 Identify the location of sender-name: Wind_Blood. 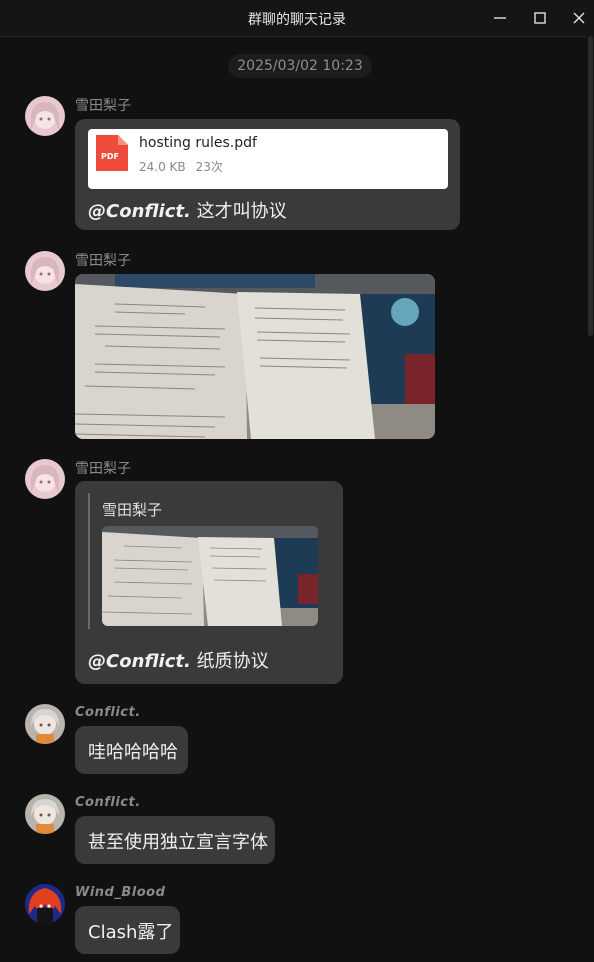
(120, 892).